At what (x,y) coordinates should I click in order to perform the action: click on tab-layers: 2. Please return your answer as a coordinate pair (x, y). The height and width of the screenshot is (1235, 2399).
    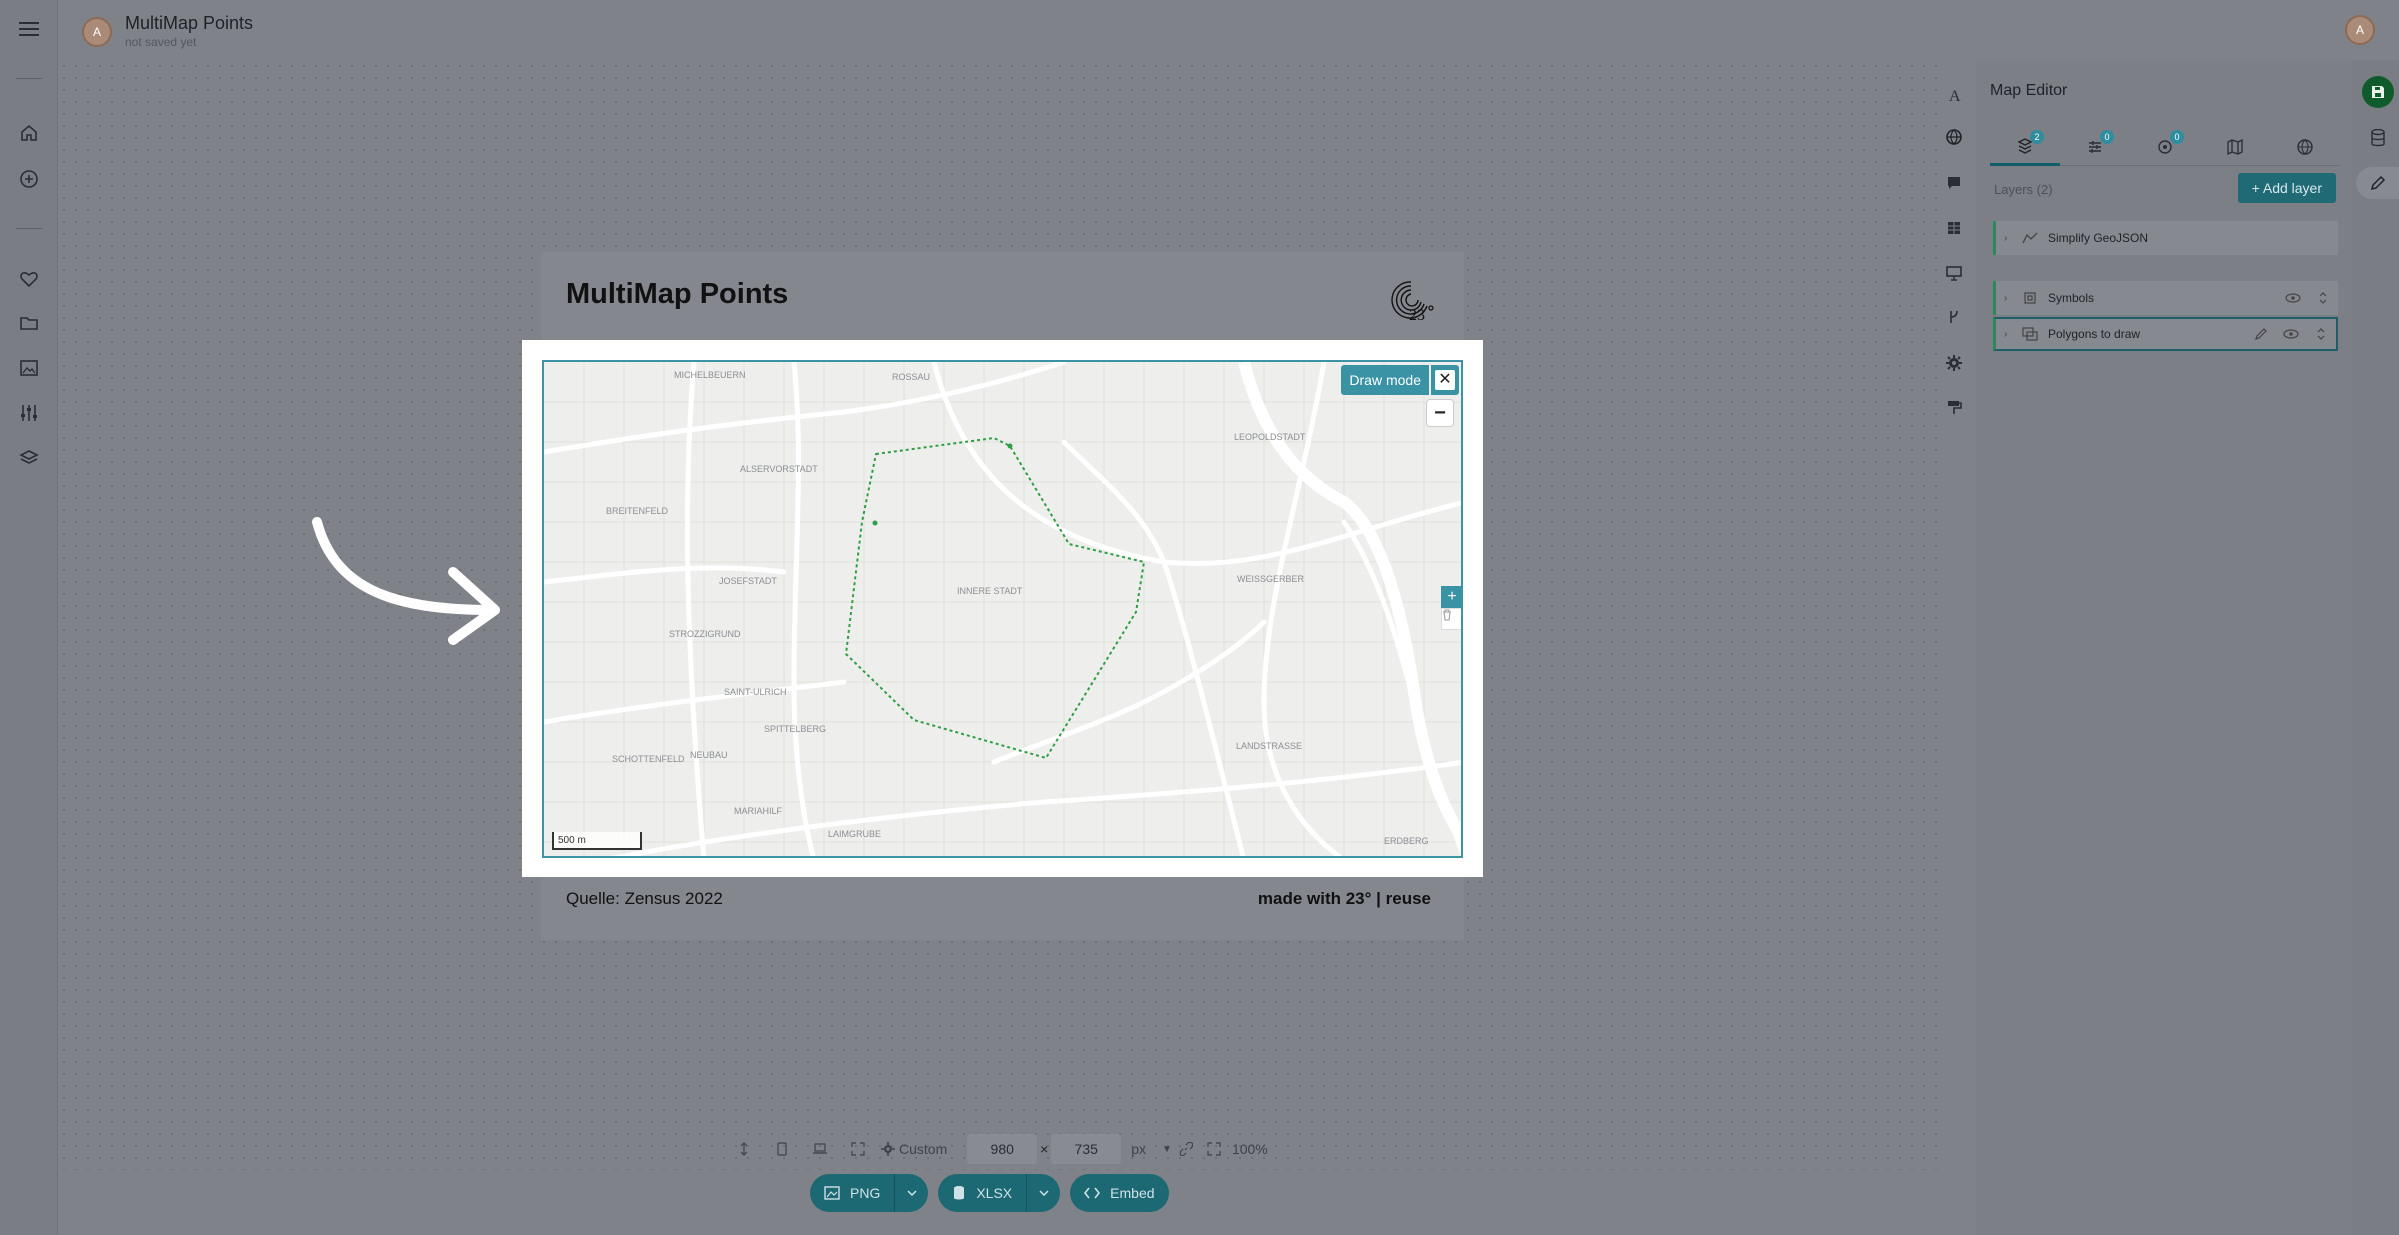
    Looking at the image, I should click on (2025, 147).